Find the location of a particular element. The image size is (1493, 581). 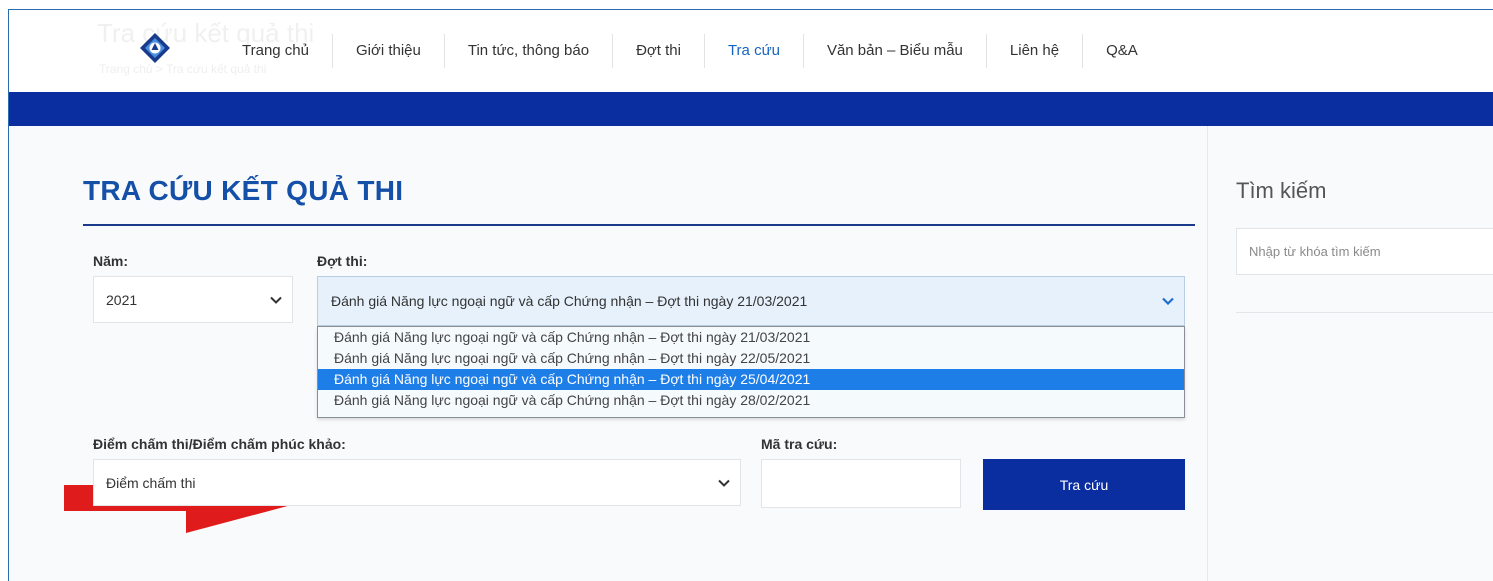

exam-round-label: Đợt thi: is located at coordinates (342, 261).